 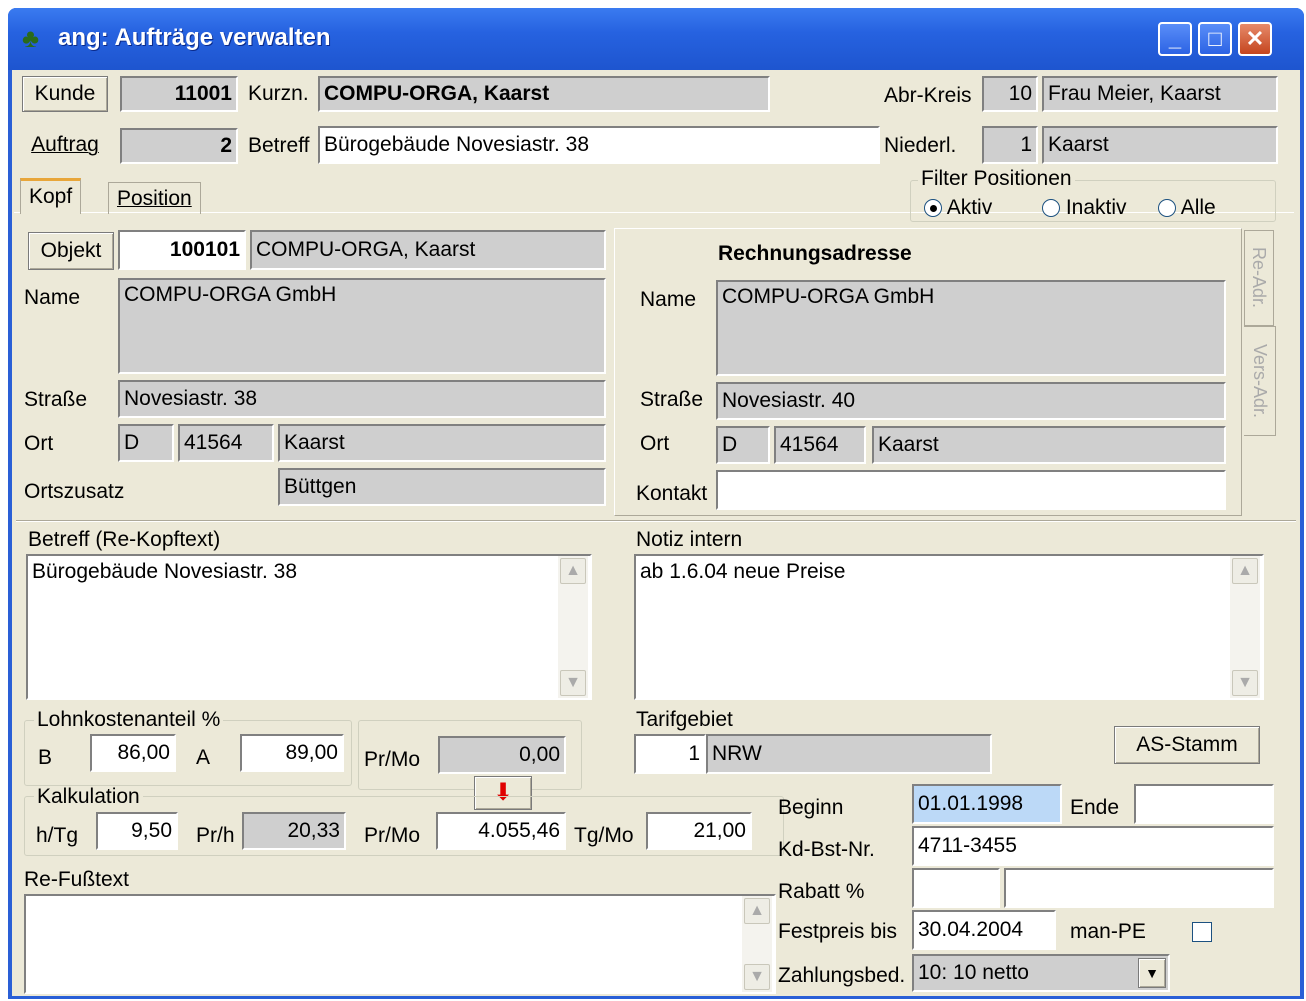 I want to click on kalk-prmo-field: 4.055,46, so click(x=501, y=831).